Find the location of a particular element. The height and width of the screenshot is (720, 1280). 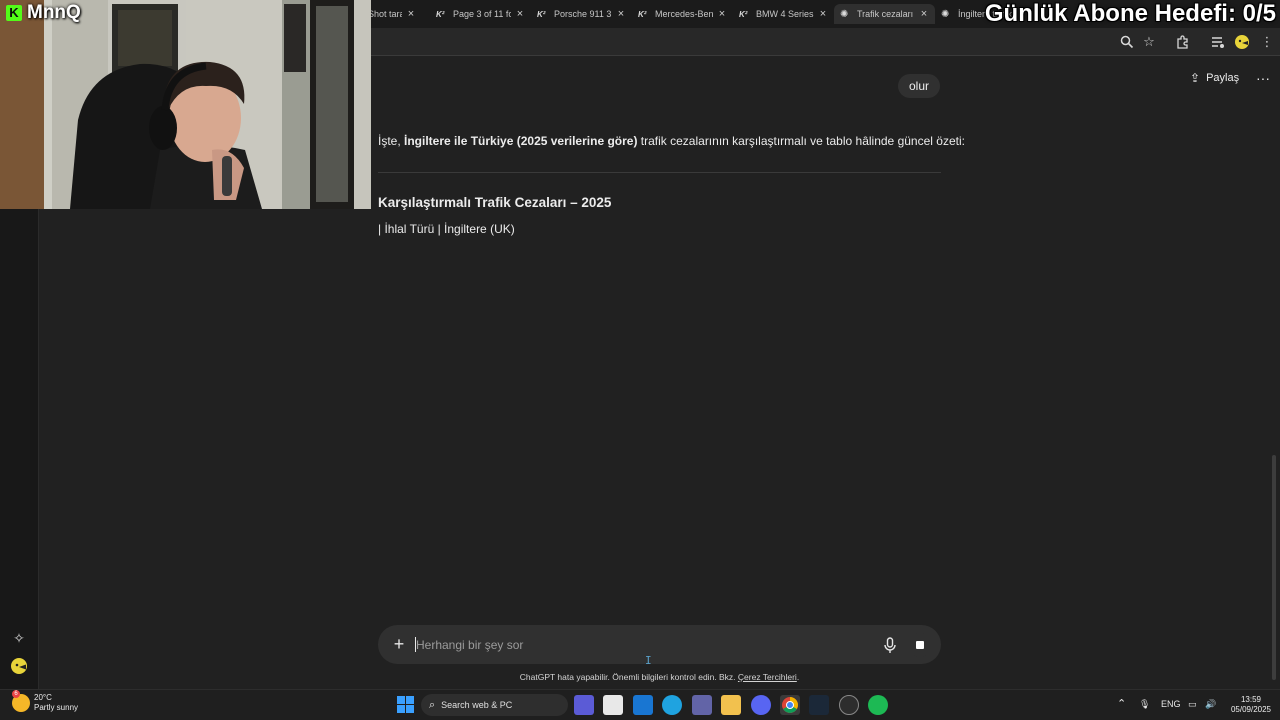

steam-icon is located at coordinates (819, 705).